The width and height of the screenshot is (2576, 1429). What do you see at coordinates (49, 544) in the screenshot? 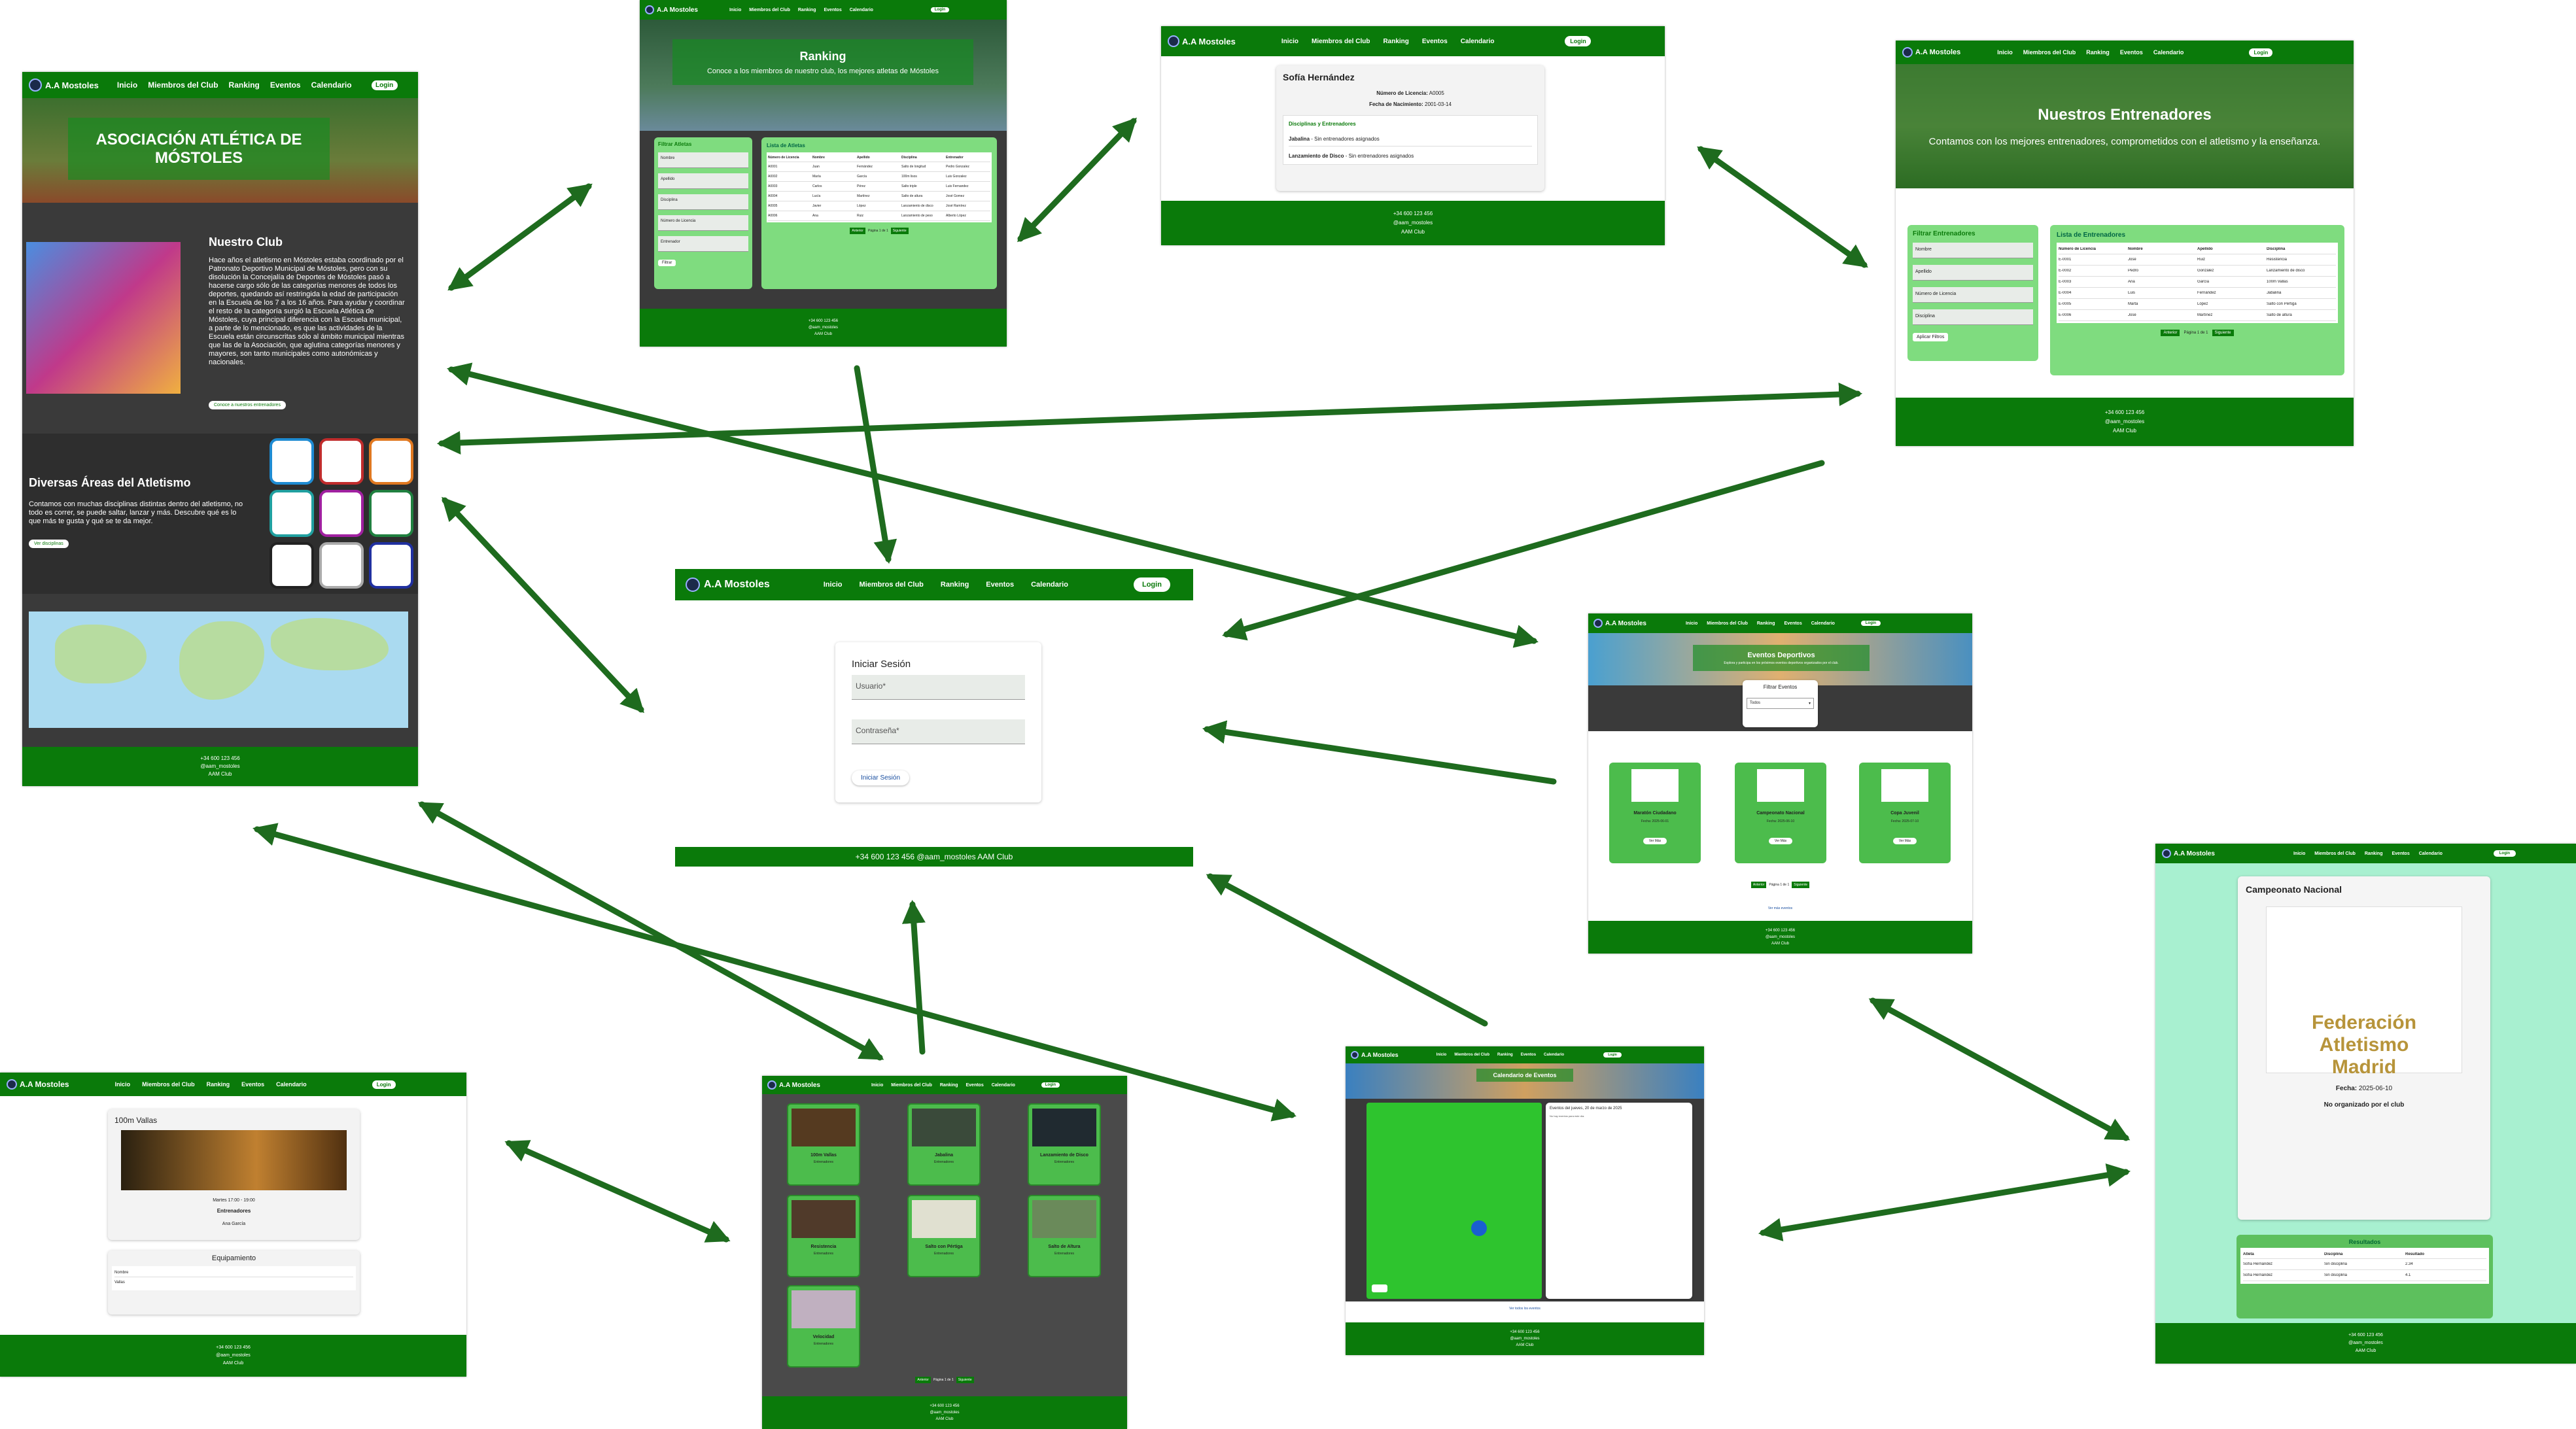
I see `disciplines-button: Ver disciplinas` at bounding box center [49, 544].